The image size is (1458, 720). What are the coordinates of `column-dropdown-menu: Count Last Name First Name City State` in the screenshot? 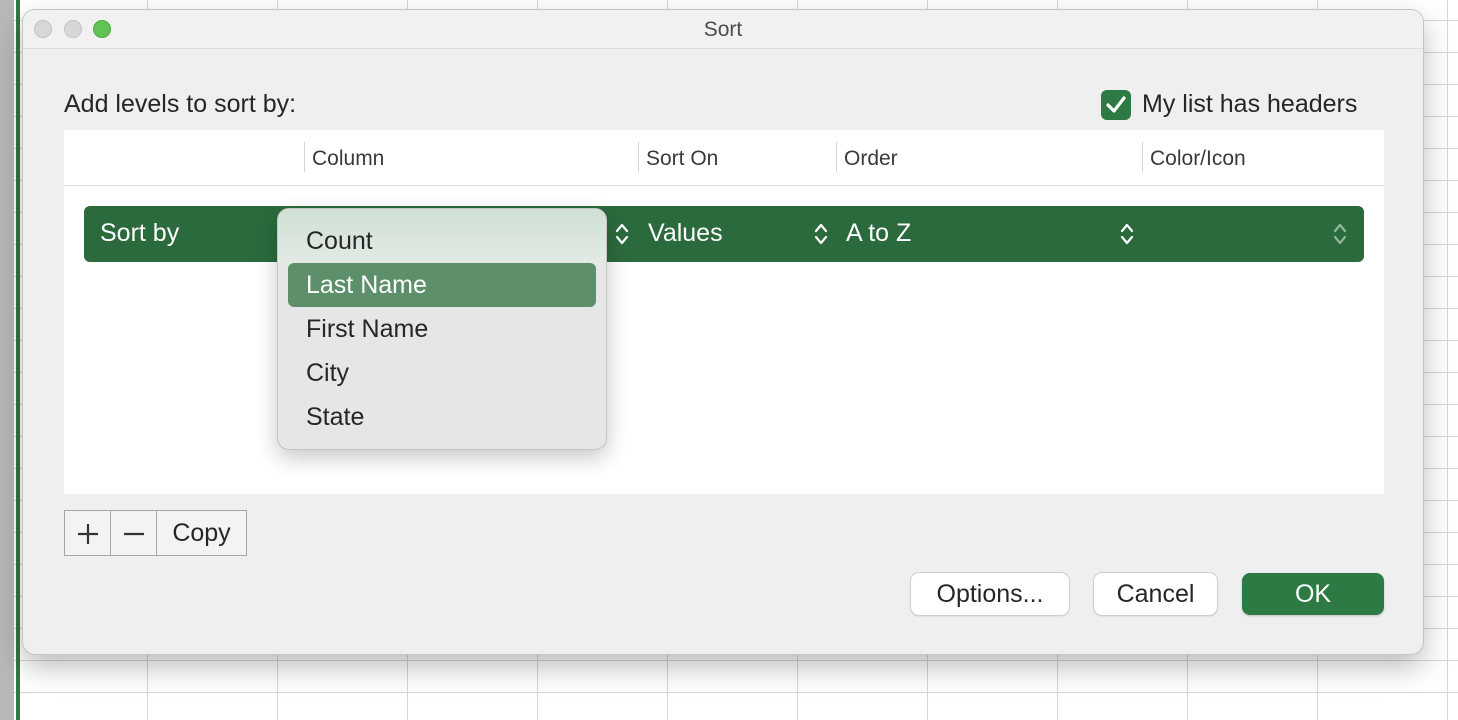 It's located at (442, 329).